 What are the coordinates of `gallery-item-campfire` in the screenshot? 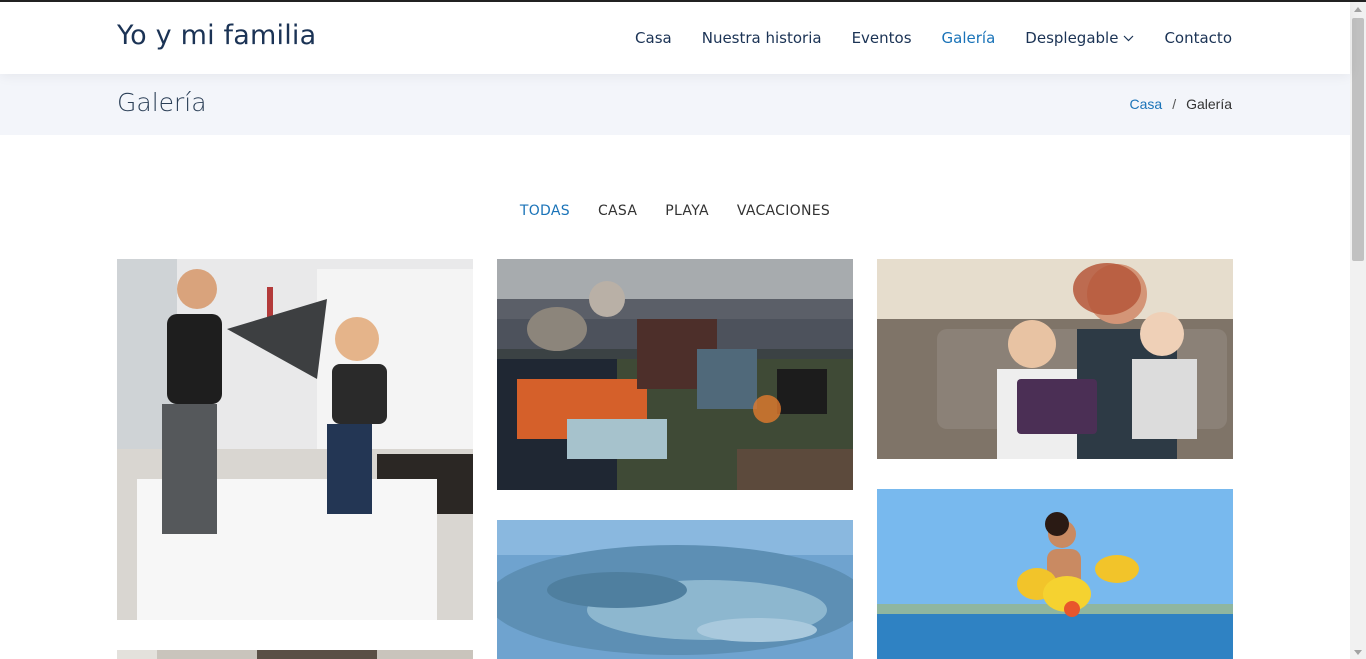 It's located at (675, 374).